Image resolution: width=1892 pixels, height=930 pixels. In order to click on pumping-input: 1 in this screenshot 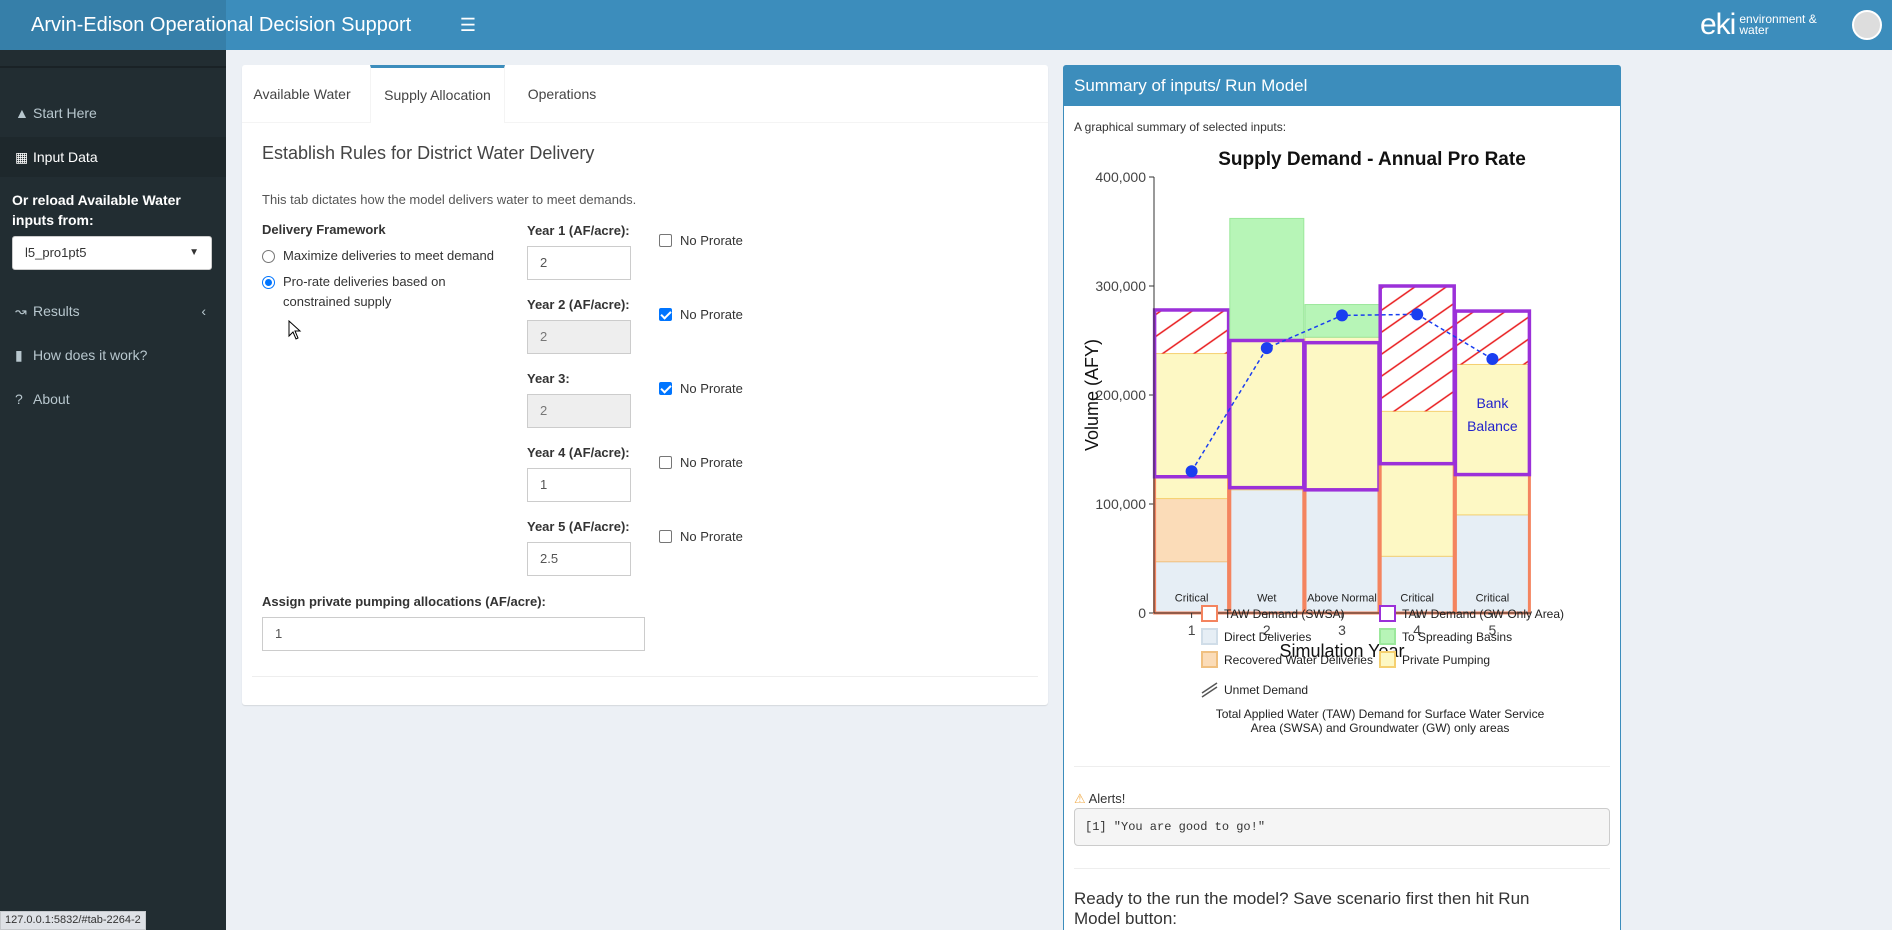, I will do `click(453, 634)`.